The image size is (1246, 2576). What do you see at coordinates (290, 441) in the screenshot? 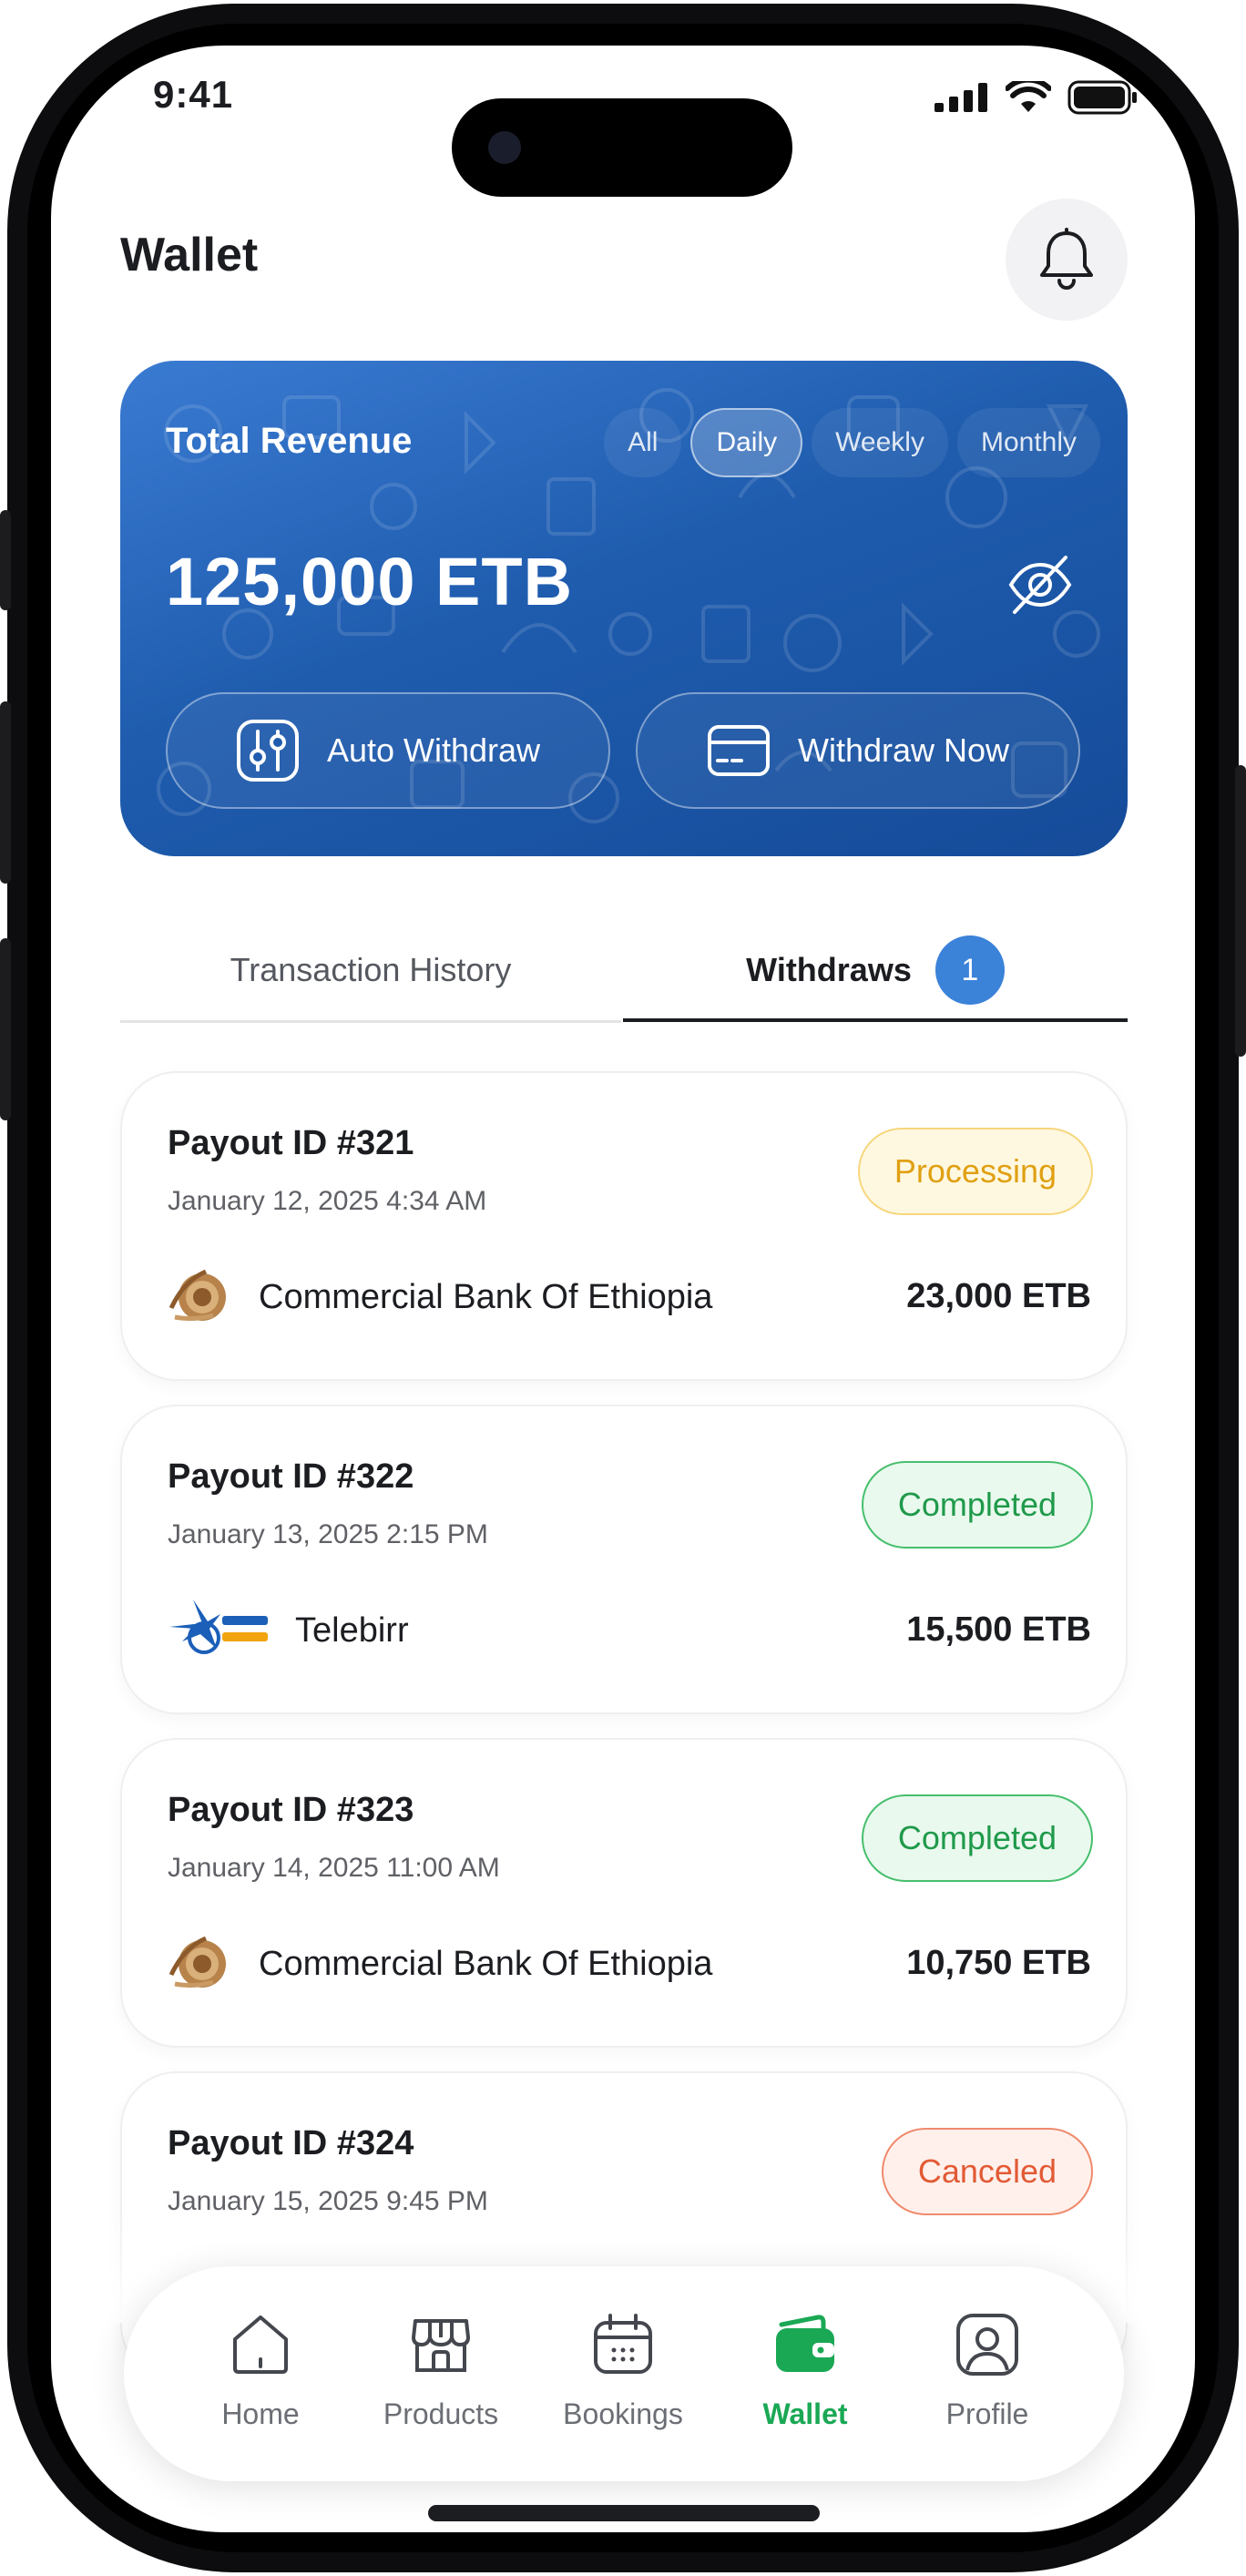
I see `total-revenue-label: Total Revenue` at bounding box center [290, 441].